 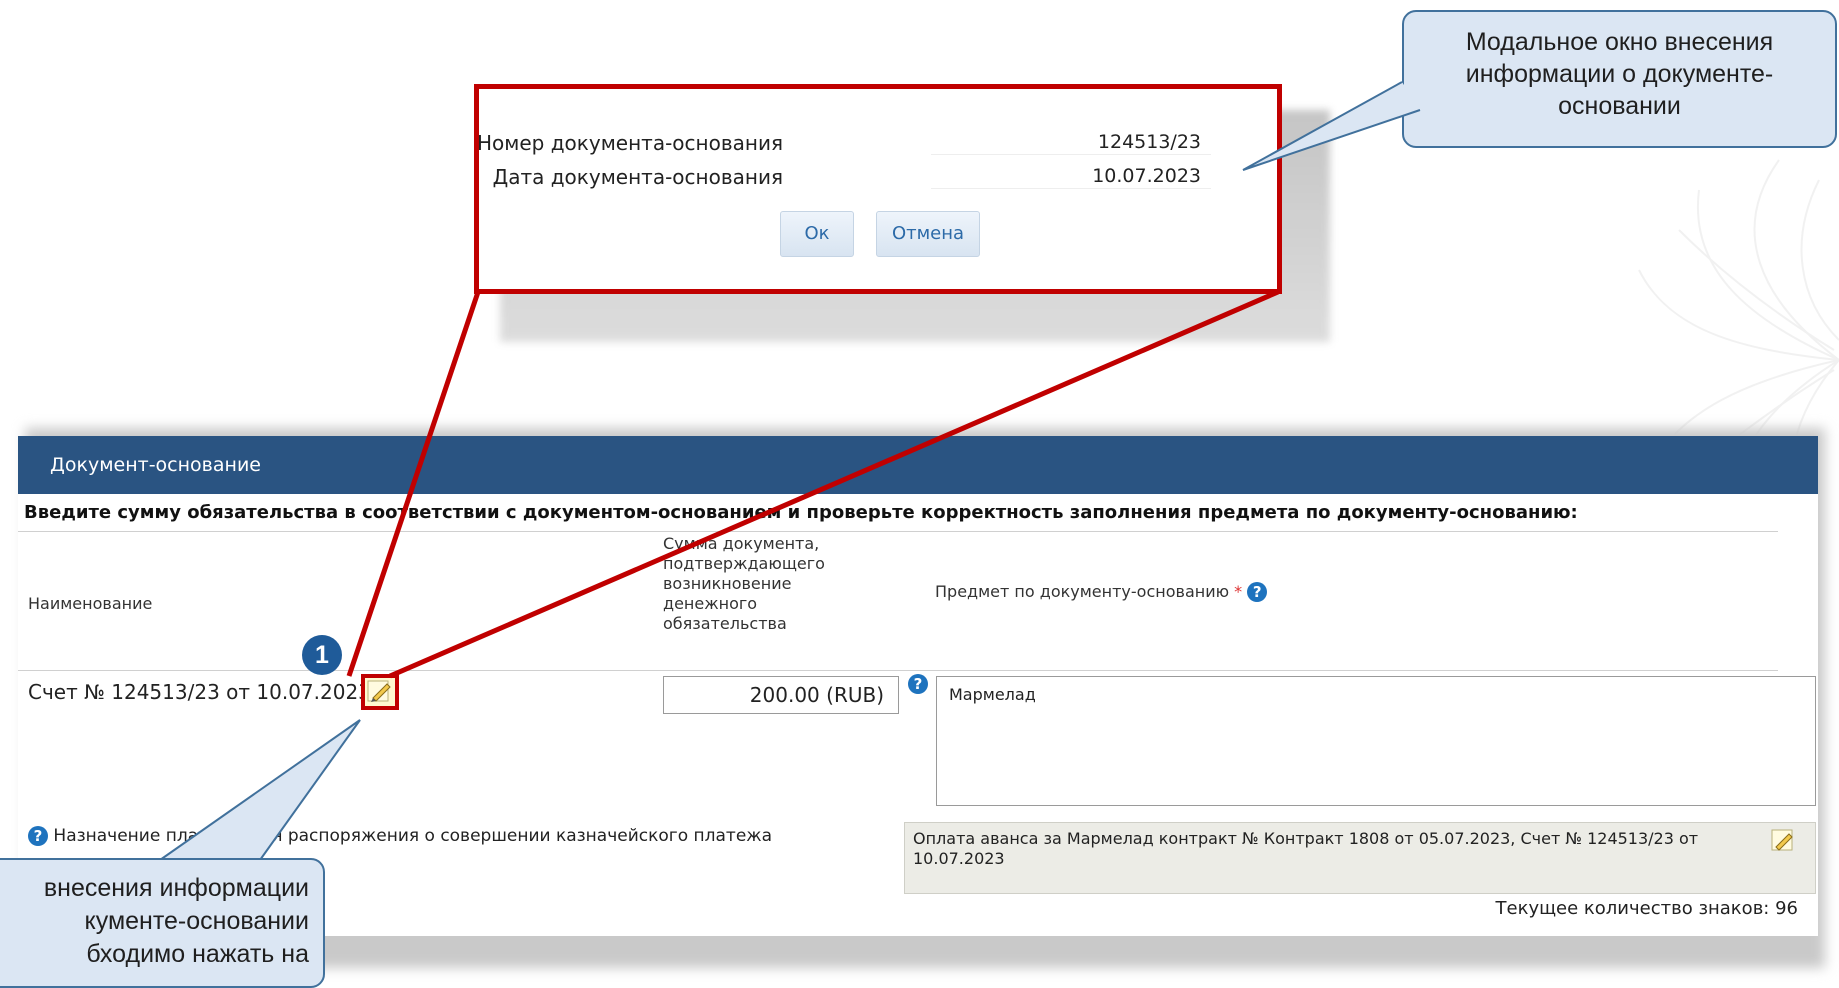 I want to click on doc-date-row: Дата документа-основания 10.07.2023, so click(x=877, y=176).